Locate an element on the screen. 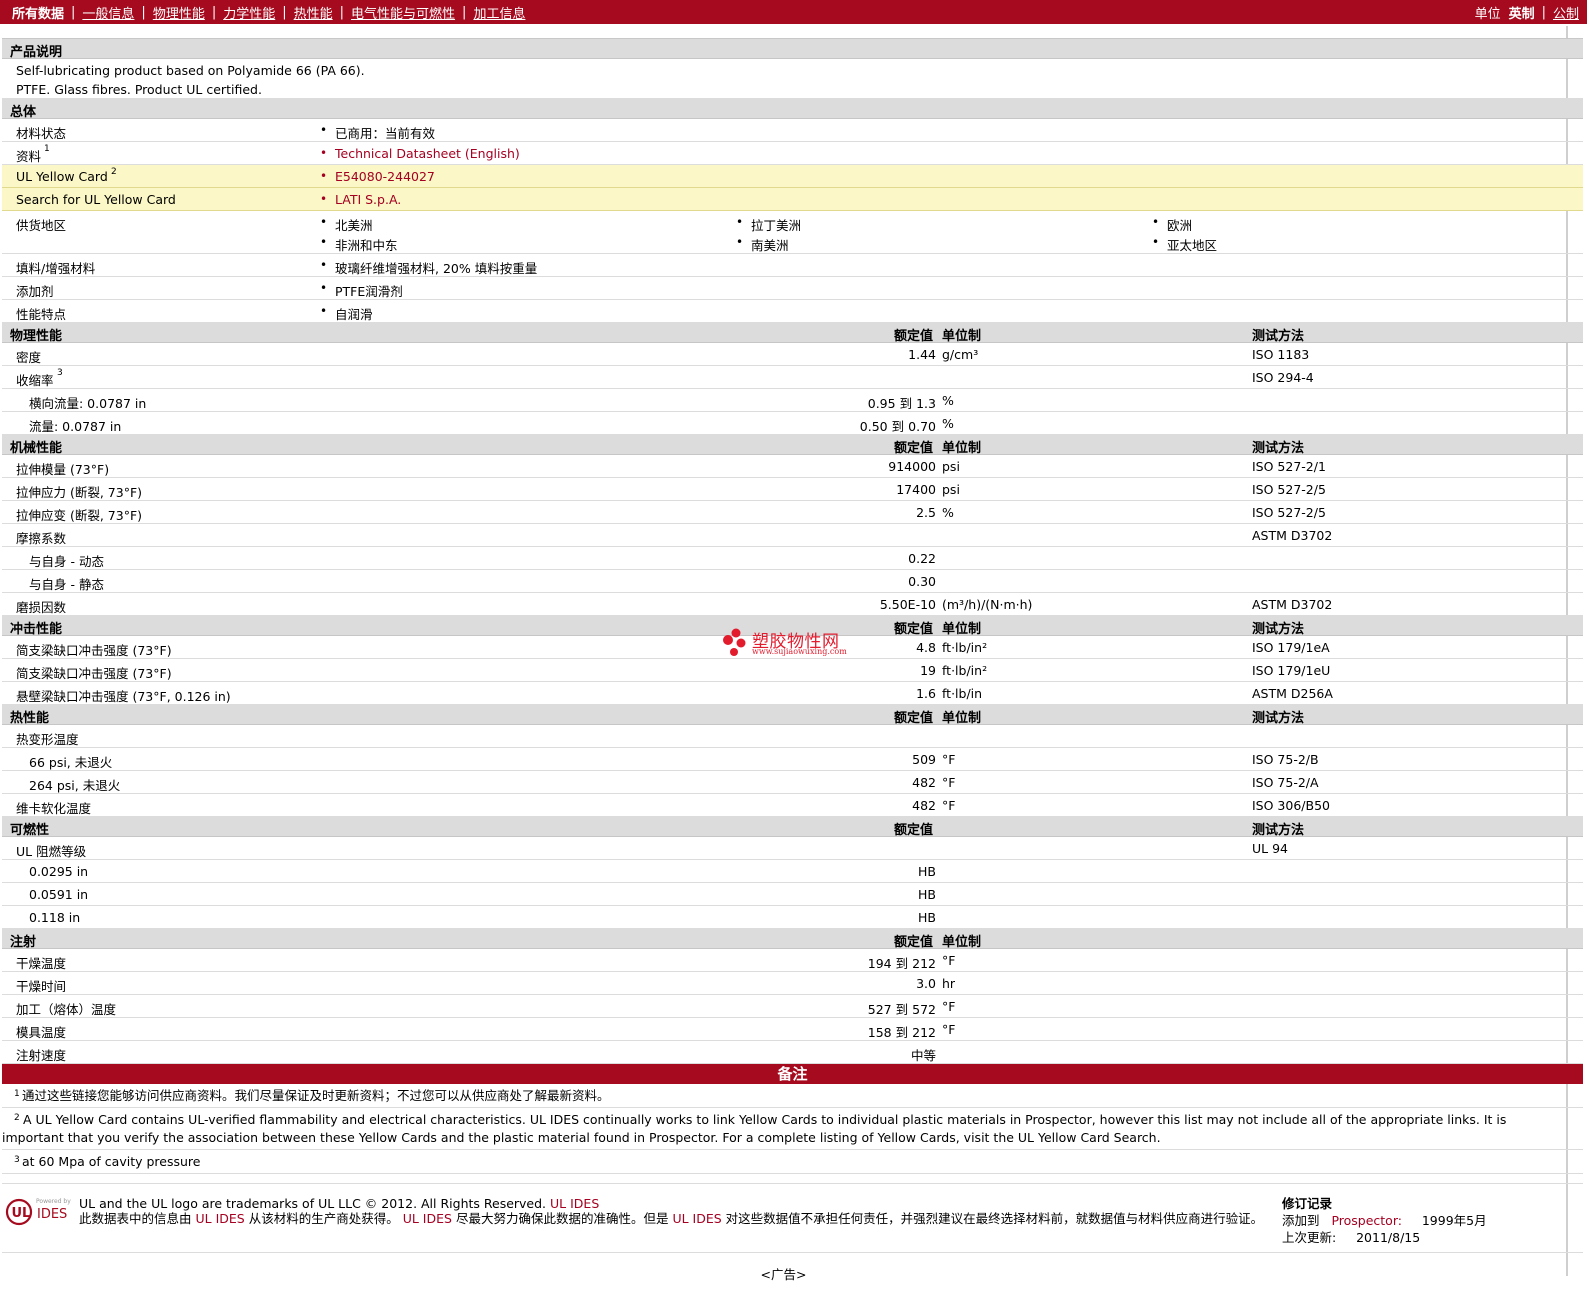 Image resolution: width=1587 pixels, height=1299 pixels. property-value: 0.22 is located at coordinates (922, 558).